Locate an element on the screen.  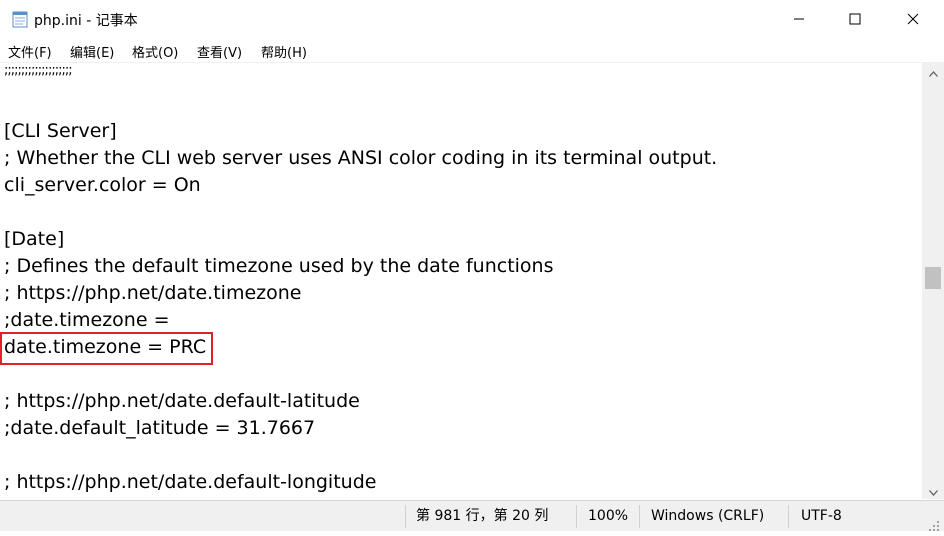
close-button is located at coordinates (913, 19).